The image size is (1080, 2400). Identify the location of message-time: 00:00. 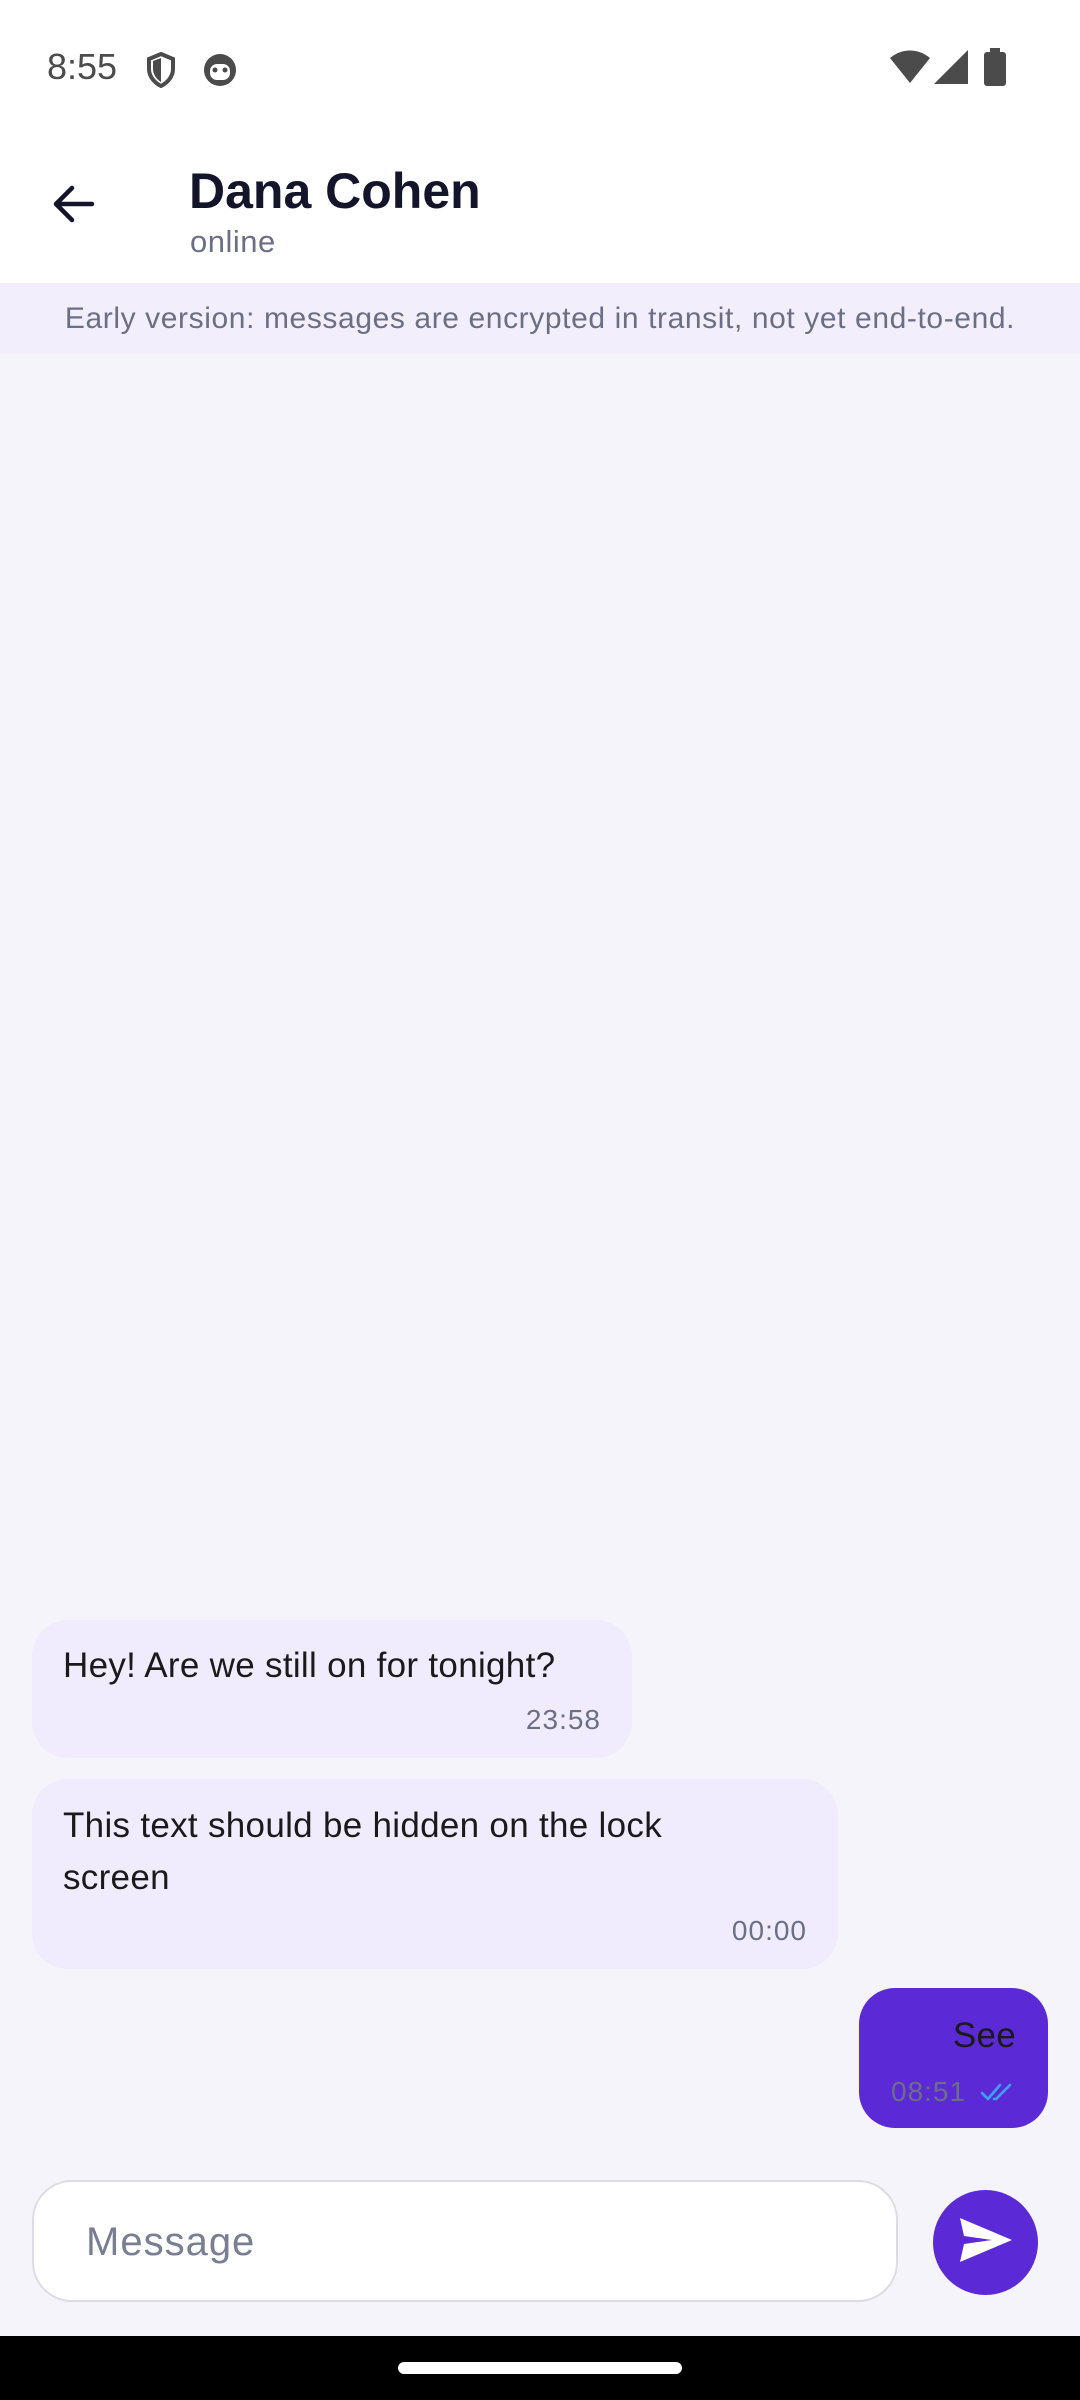
(769, 1930).